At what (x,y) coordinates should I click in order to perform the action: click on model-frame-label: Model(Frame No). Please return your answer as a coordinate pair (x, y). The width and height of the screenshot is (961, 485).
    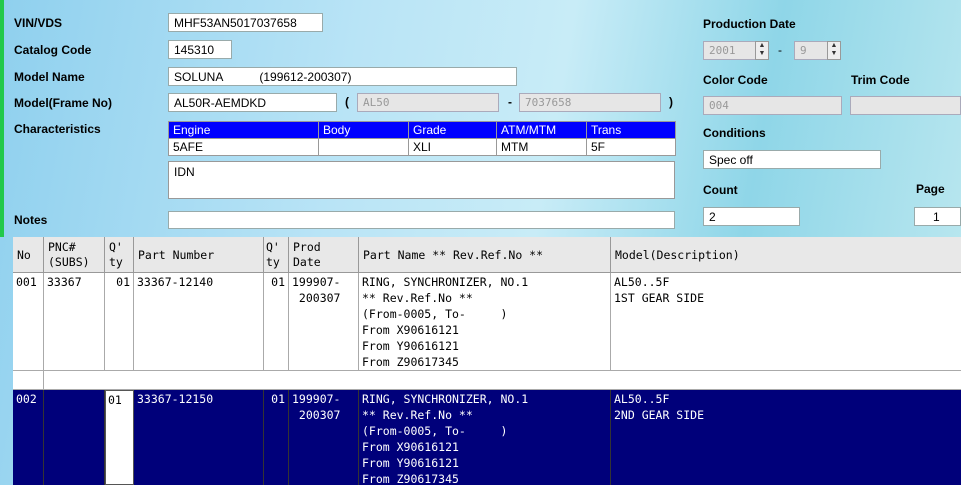
    Looking at the image, I should click on (63, 103).